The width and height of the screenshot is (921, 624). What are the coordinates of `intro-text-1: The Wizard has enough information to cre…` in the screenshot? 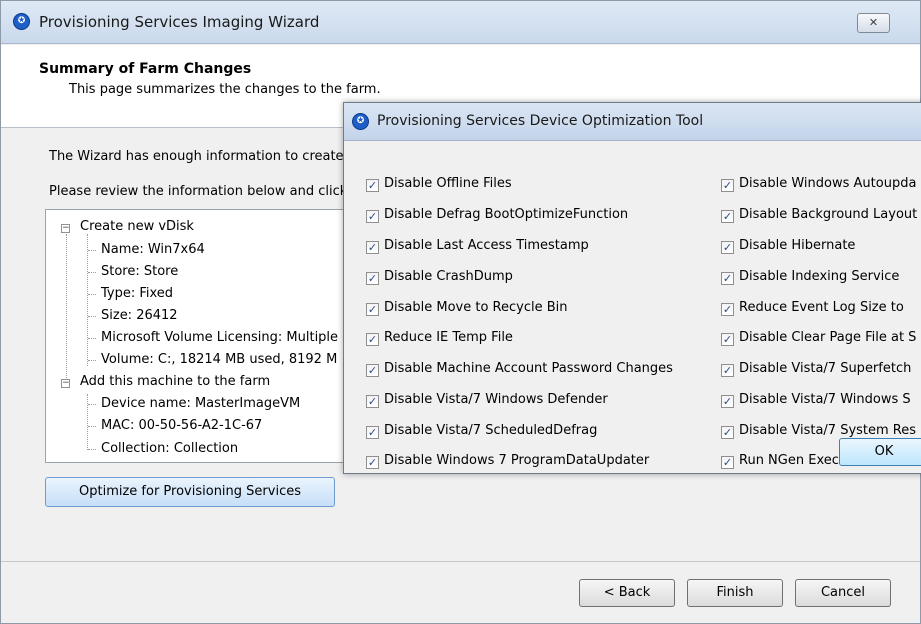 It's located at (196, 156).